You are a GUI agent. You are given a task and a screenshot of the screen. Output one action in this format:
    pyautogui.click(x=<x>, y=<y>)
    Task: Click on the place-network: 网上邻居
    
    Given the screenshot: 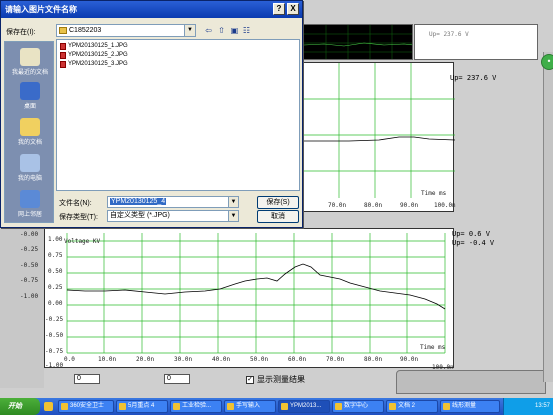 What is the action you would take?
    pyautogui.click(x=30, y=204)
    